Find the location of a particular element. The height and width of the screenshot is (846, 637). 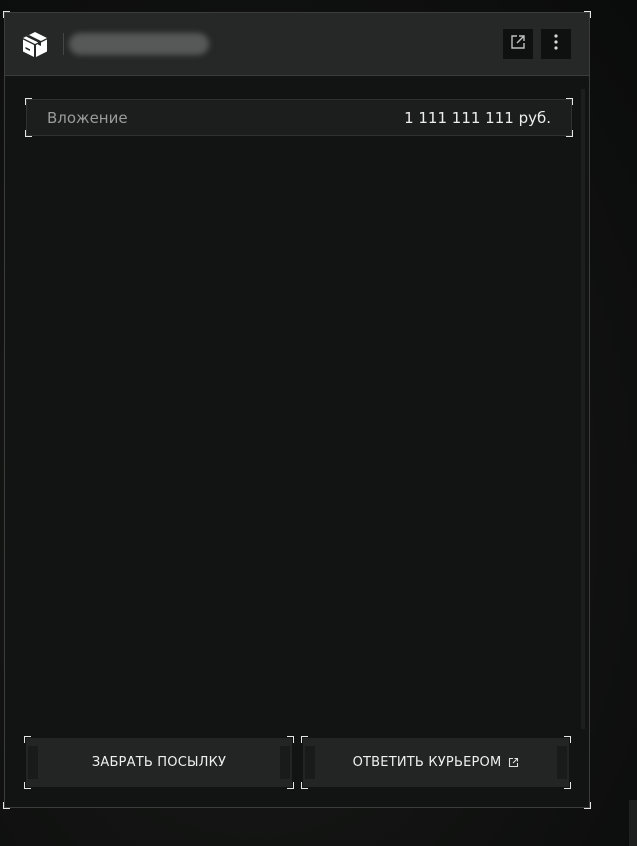

reply-as-courier-label: ОТВЕТИТЬ КУРЬЕРОМ is located at coordinates (427, 762).